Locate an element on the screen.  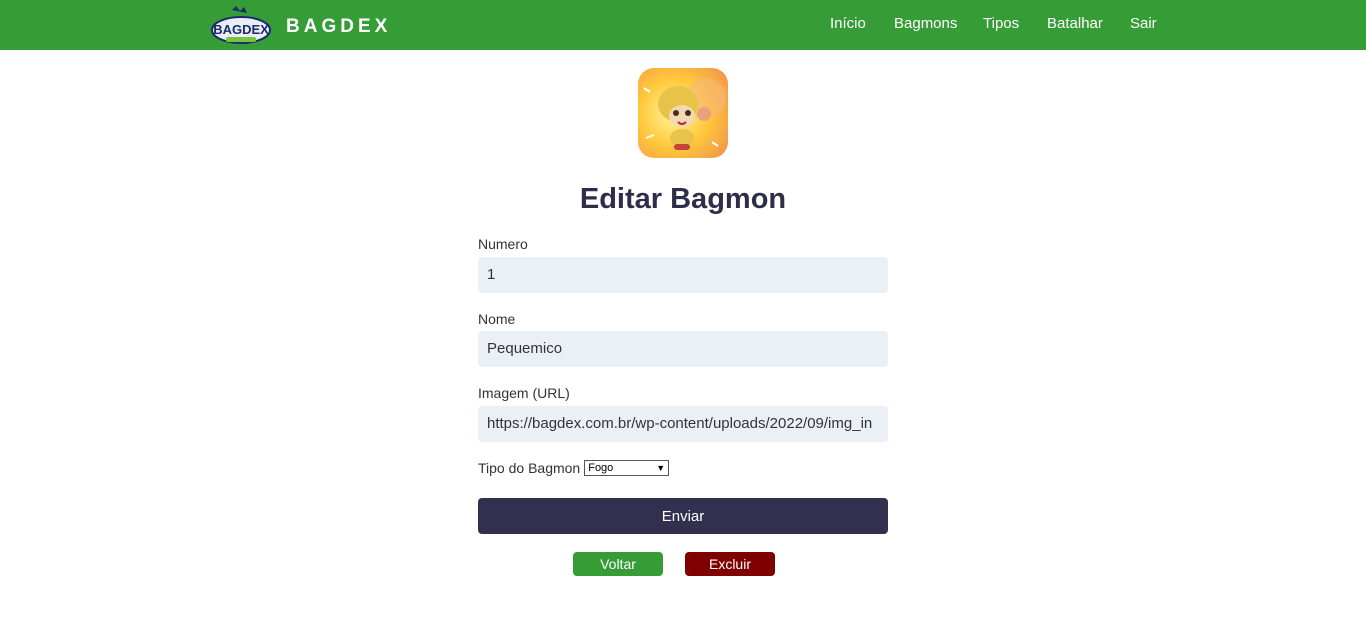
tipo-select: Fogo ▼ is located at coordinates (627, 468).